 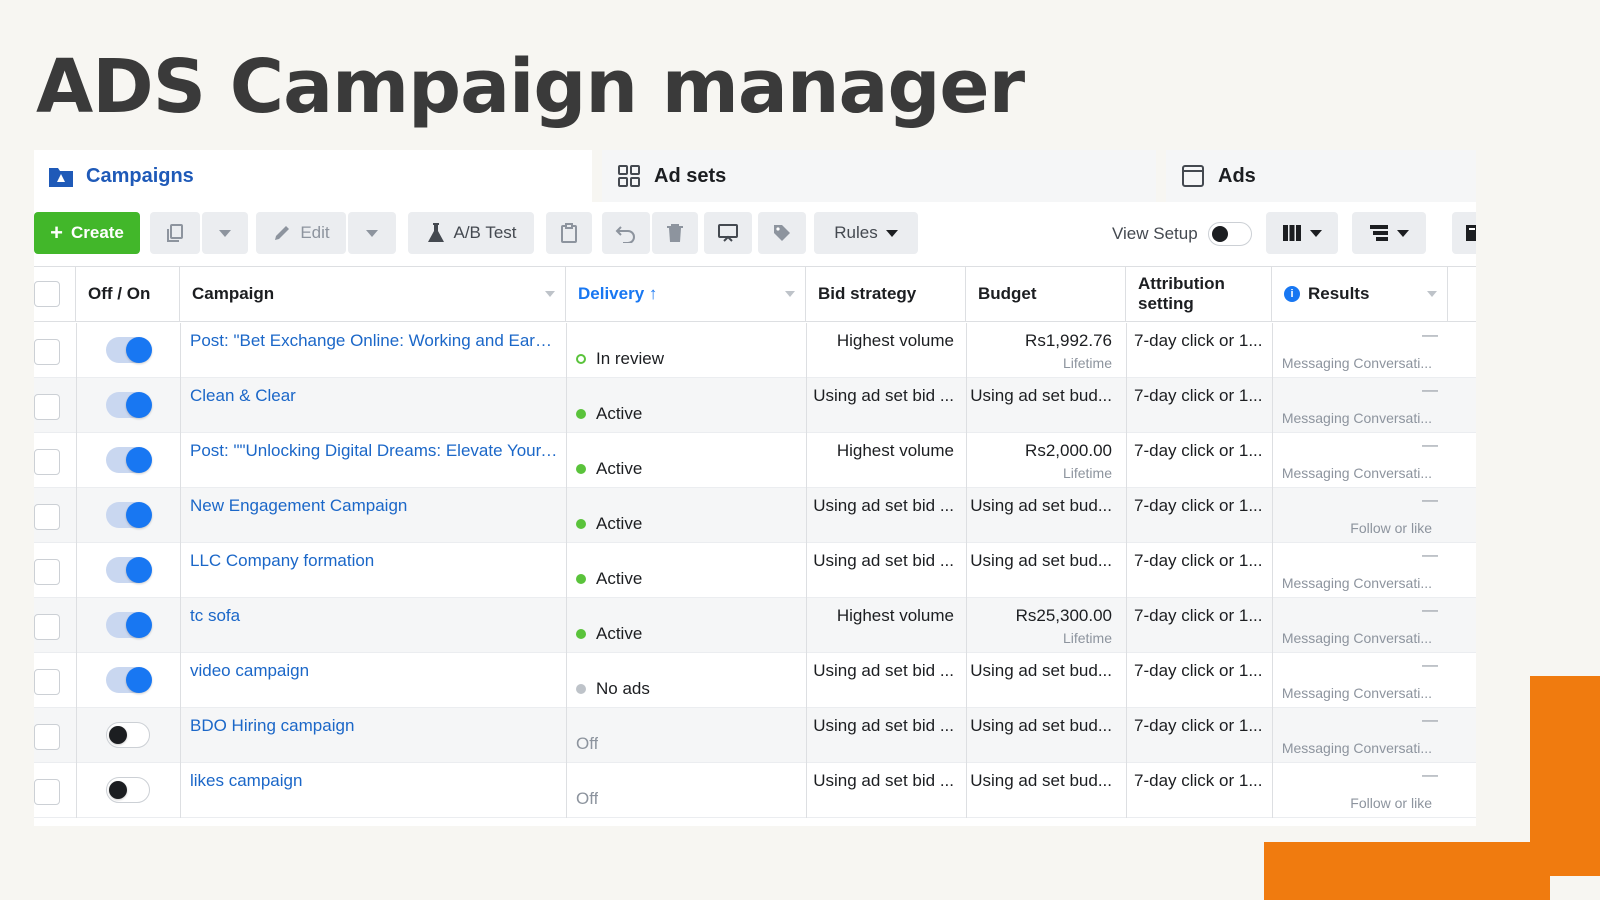 I want to click on column-header-budget: Budget, so click(x=1046, y=294).